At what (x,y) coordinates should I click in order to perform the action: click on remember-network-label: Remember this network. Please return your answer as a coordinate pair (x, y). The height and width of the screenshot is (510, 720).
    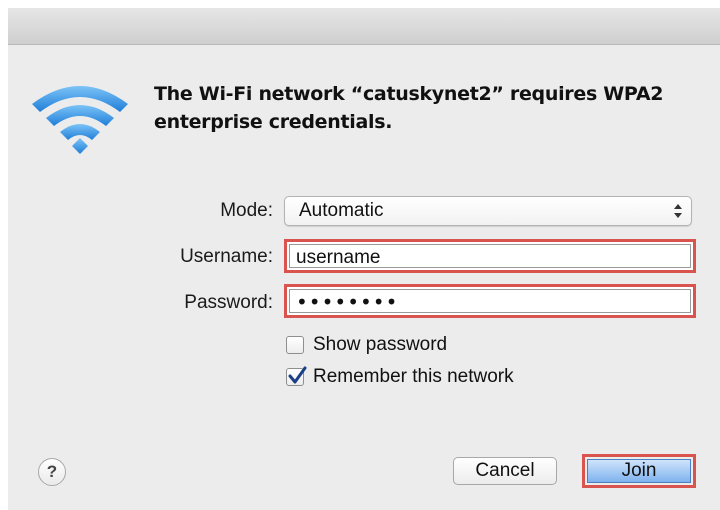
    Looking at the image, I should click on (413, 376).